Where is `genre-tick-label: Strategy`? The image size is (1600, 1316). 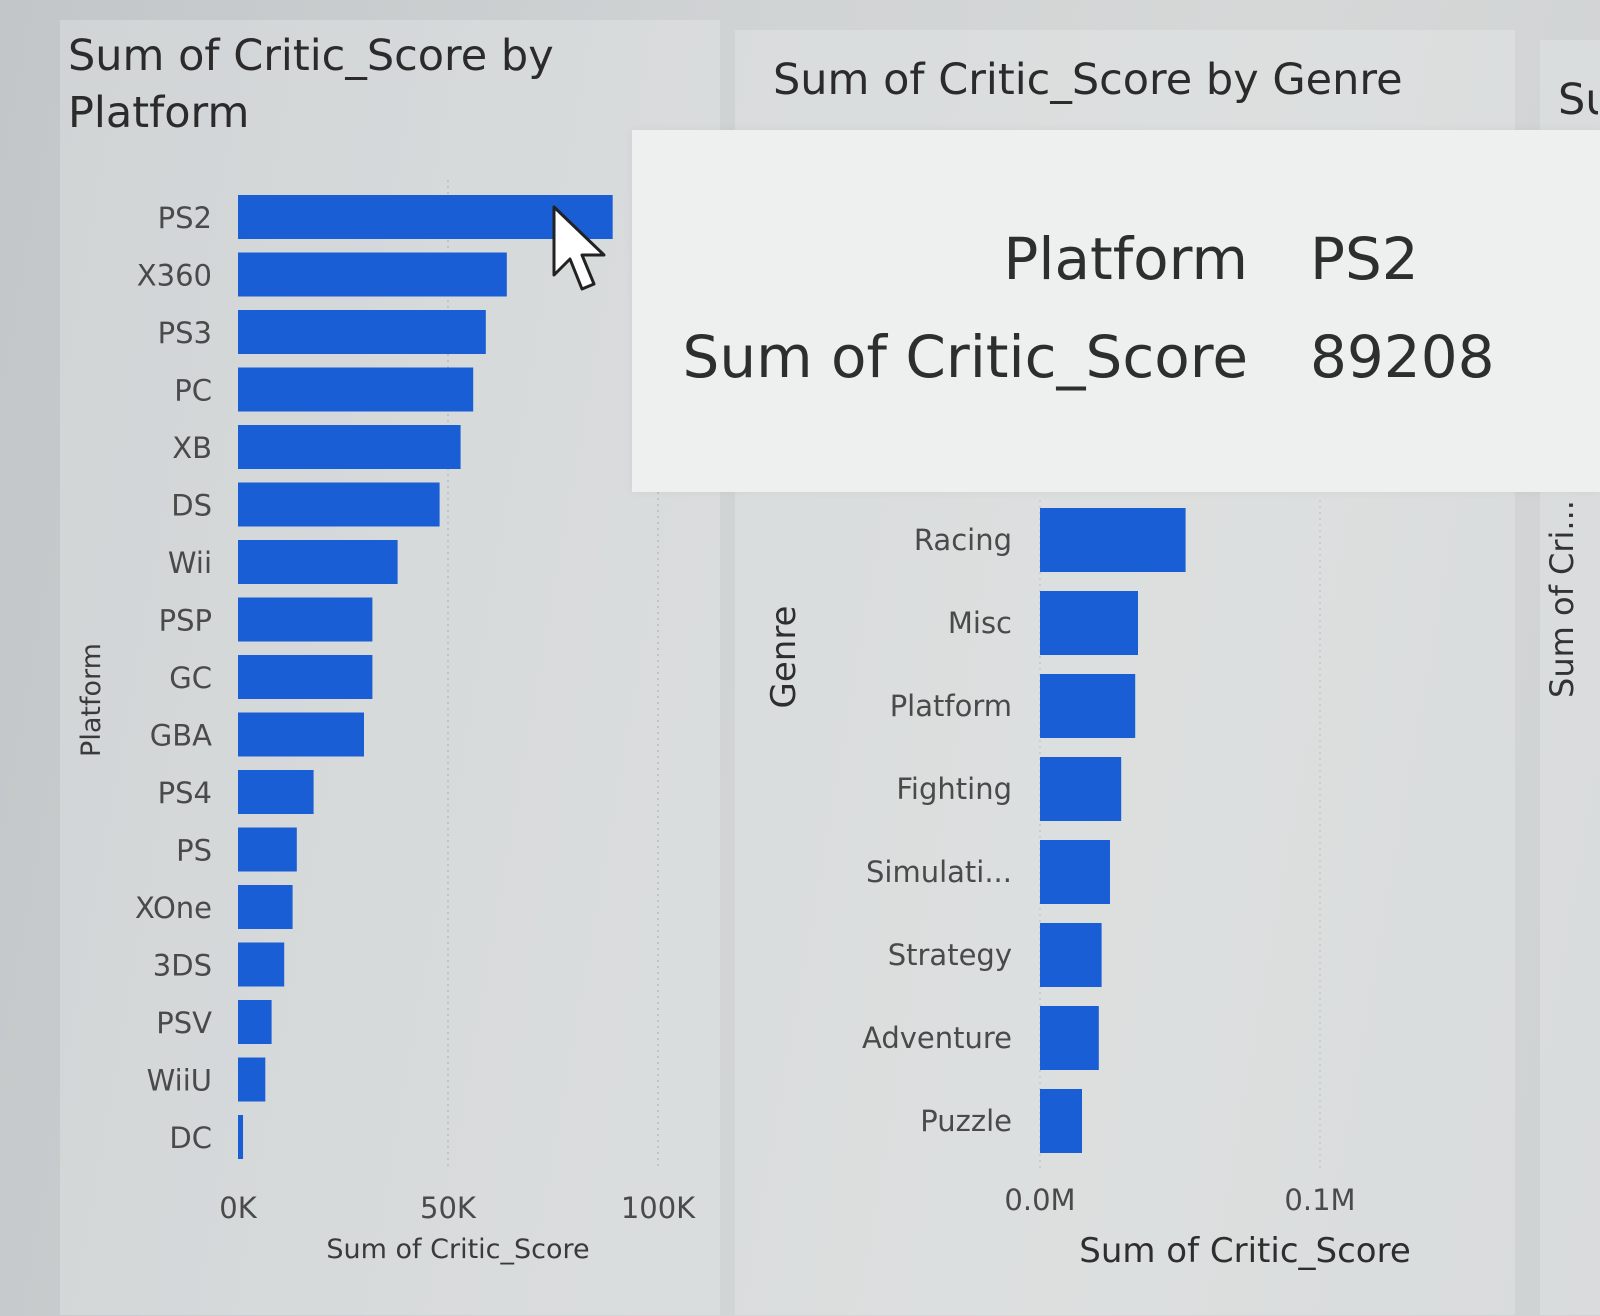
genre-tick-label: Strategy is located at coordinates (950, 955).